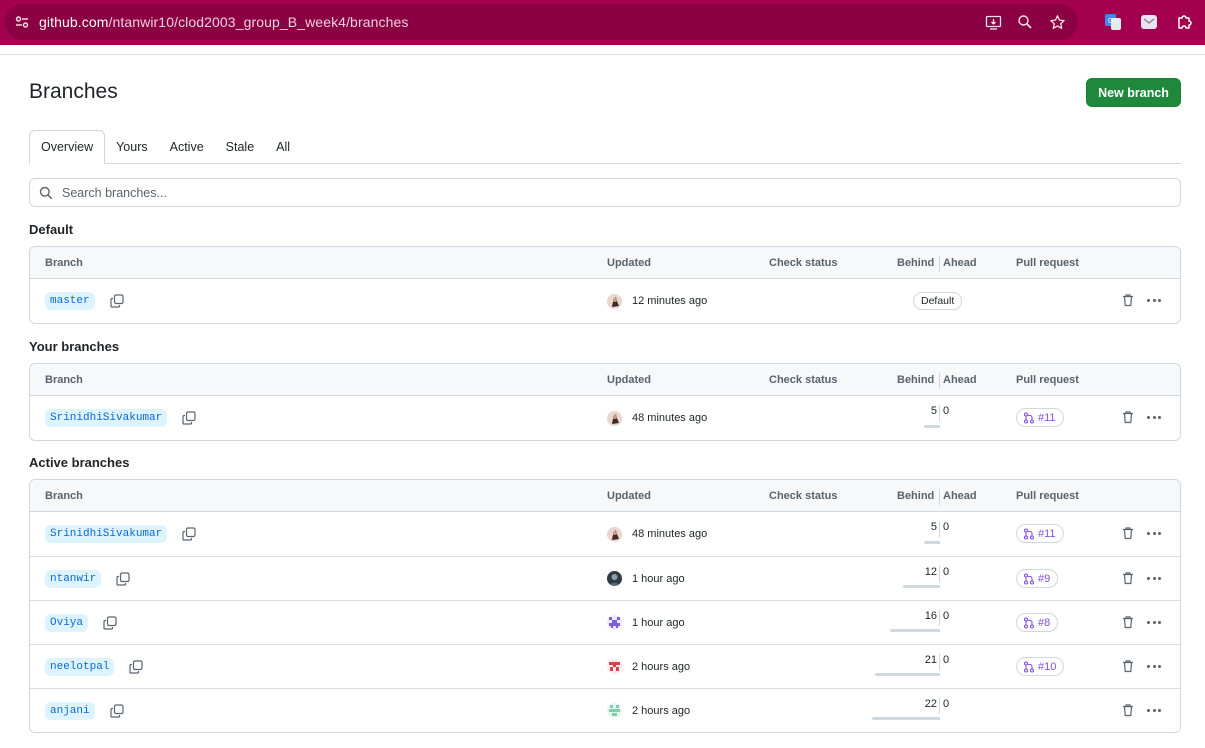 This screenshot has height=748, width=1205. What do you see at coordinates (629, 496) in the screenshot?
I see `column-updated: Updated` at bounding box center [629, 496].